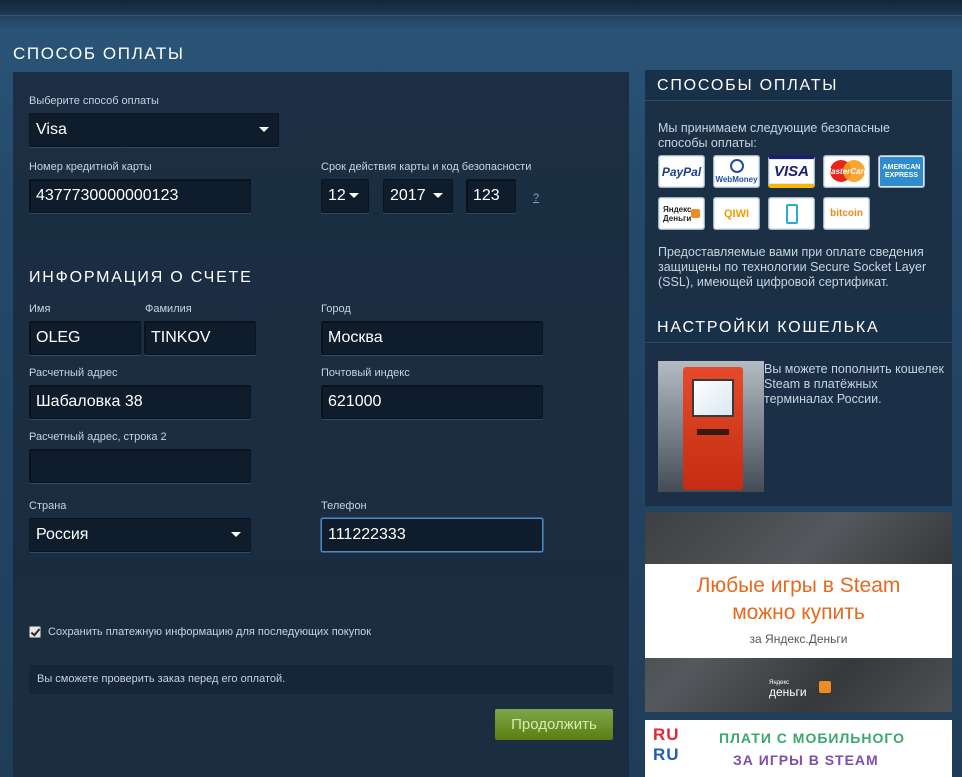 This screenshot has width=962, height=777. I want to click on cvv-input: 123, so click(491, 196).